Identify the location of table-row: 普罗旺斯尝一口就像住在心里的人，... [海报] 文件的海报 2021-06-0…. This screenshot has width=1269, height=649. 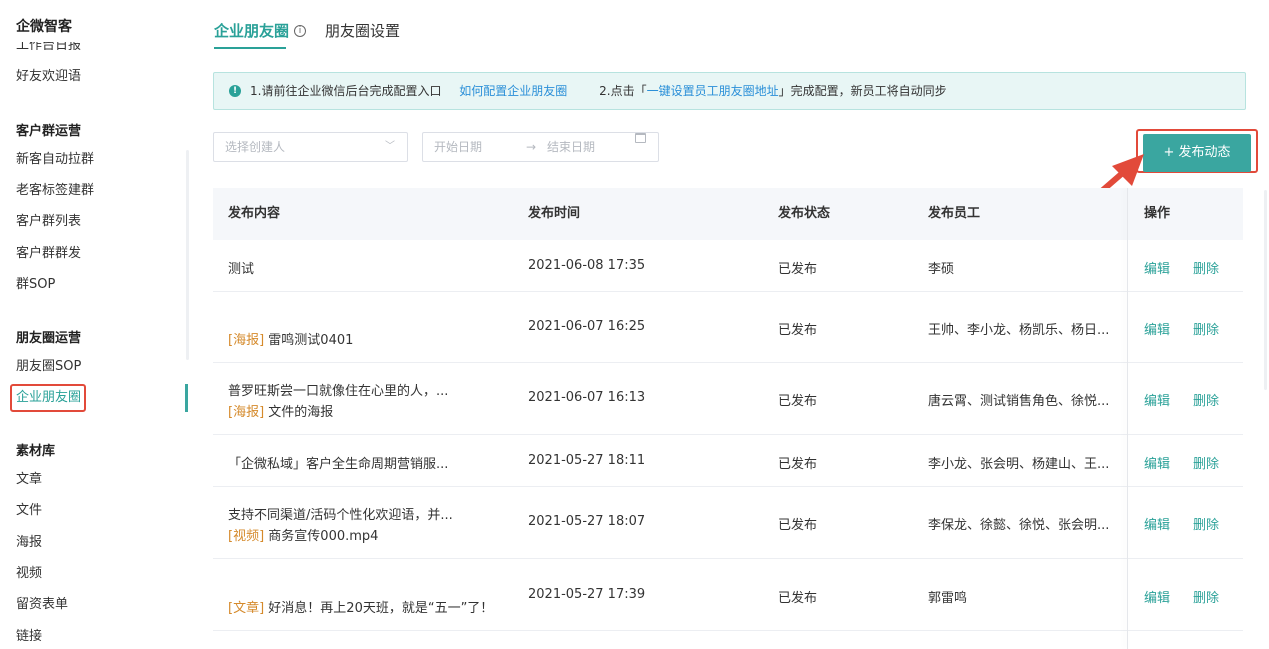
(728, 399).